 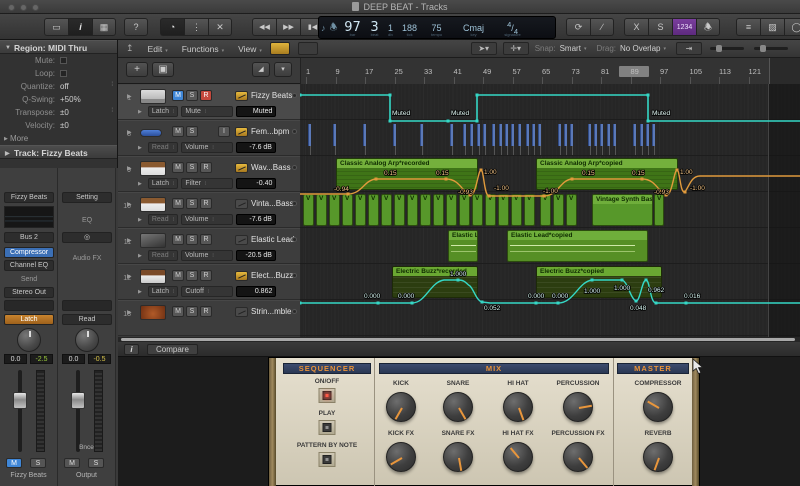 I want to click on key-value: Cmaj, so click(x=474, y=28).